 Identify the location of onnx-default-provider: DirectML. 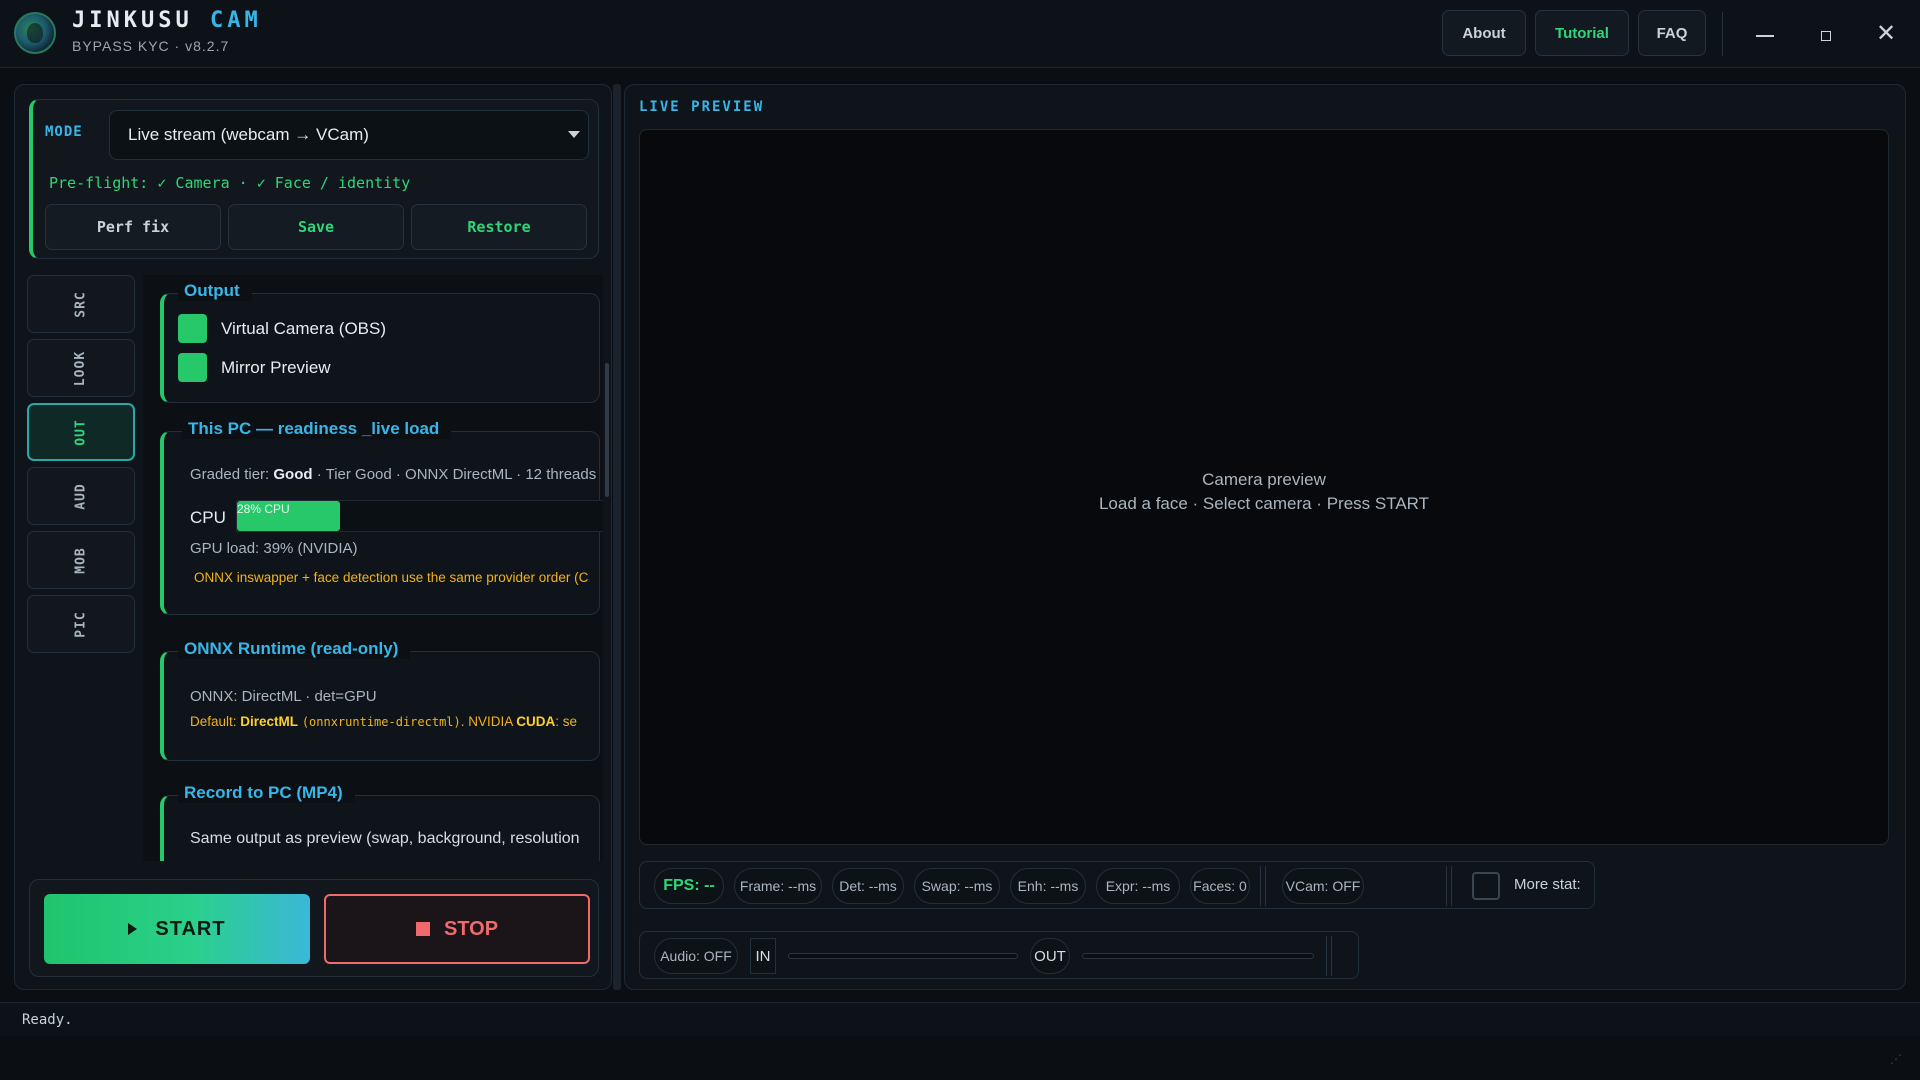
(269, 721).